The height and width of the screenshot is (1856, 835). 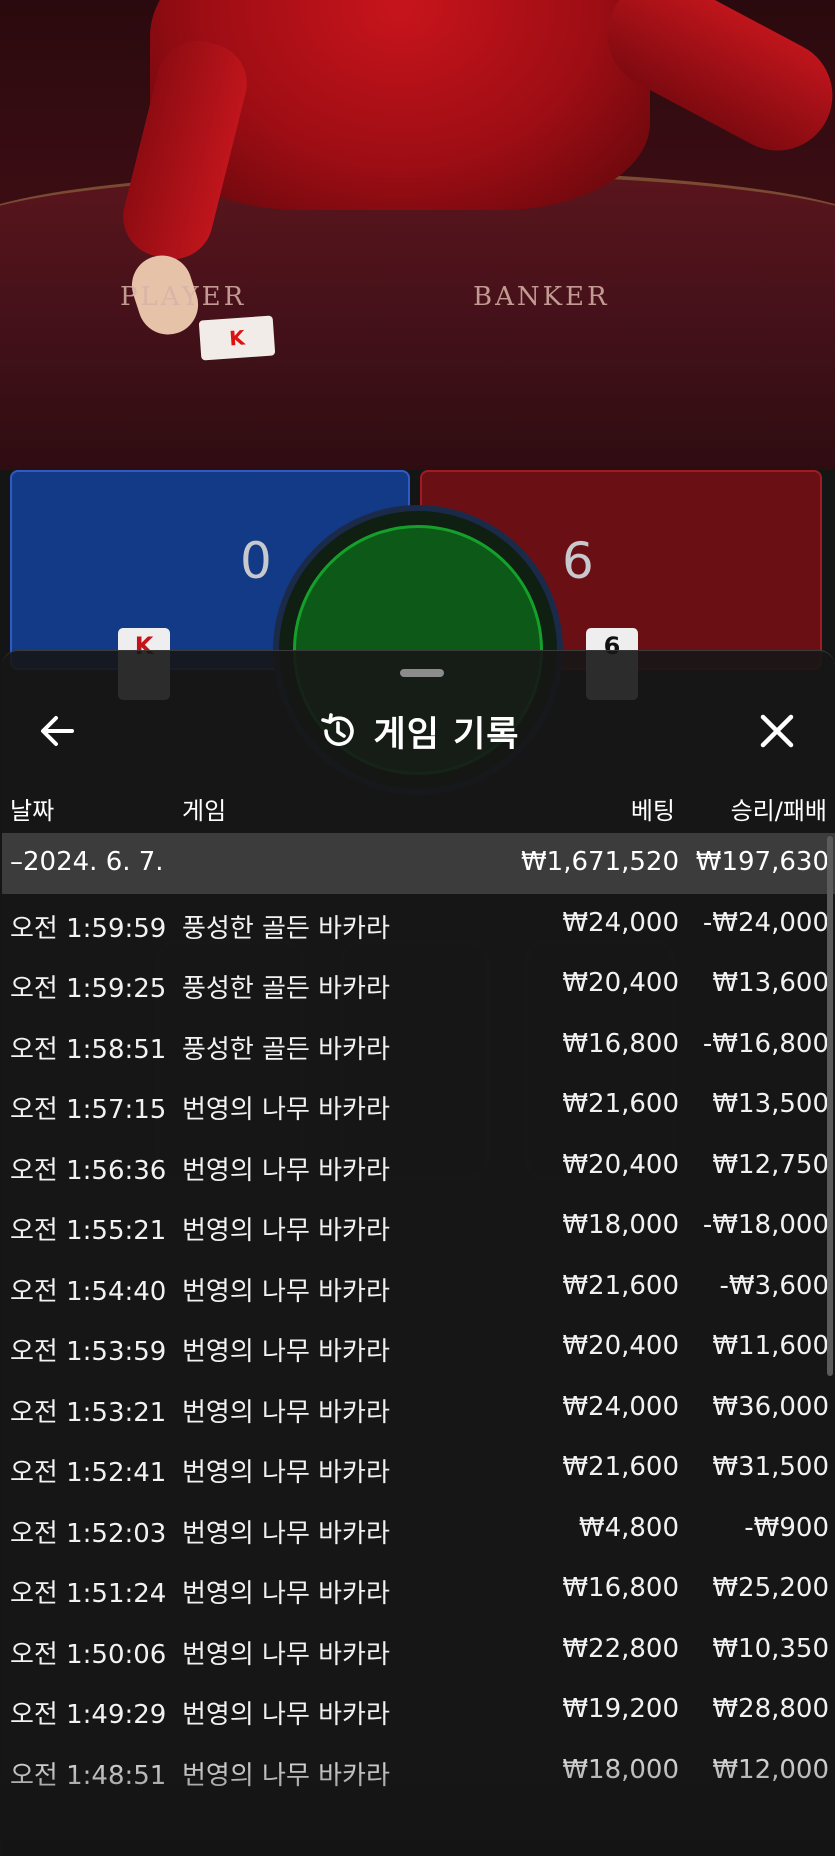 What do you see at coordinates (774, 1285) in the screenshot?
I see `history-row-result: -₩3,600` at bounding box center [774, 1285].